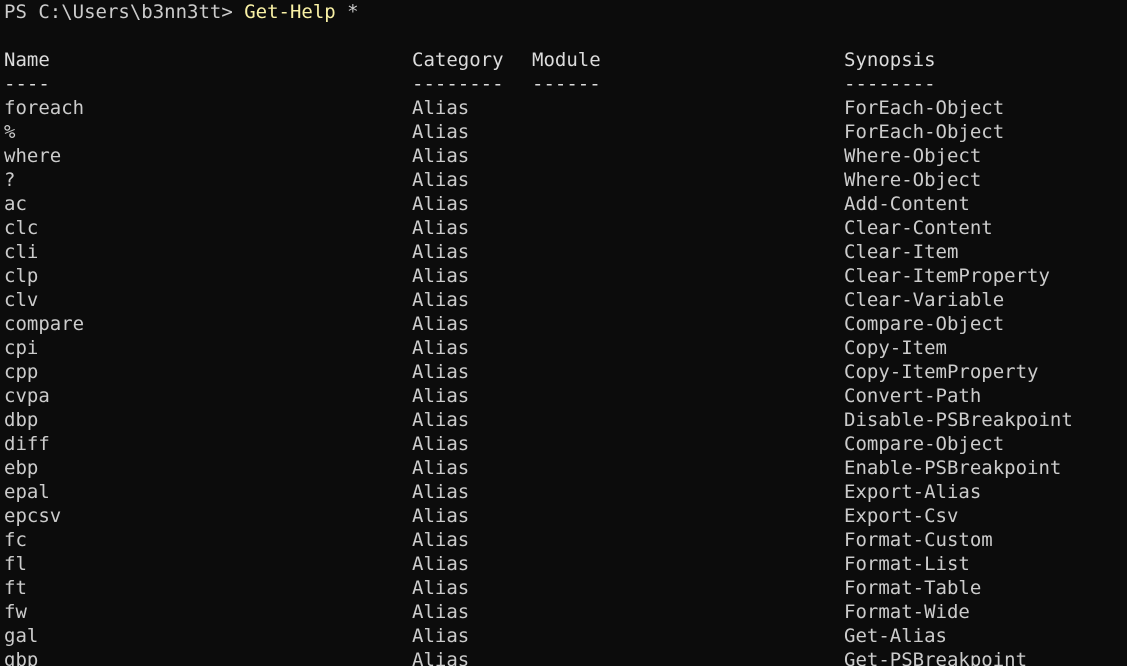 Image resolution: width=1127 pixels, height=666 pixels. Describe the element at coordinates (565, 276) in the screenshot. I see `table-row: clp Alias Clear-ItemProperty` at that location.